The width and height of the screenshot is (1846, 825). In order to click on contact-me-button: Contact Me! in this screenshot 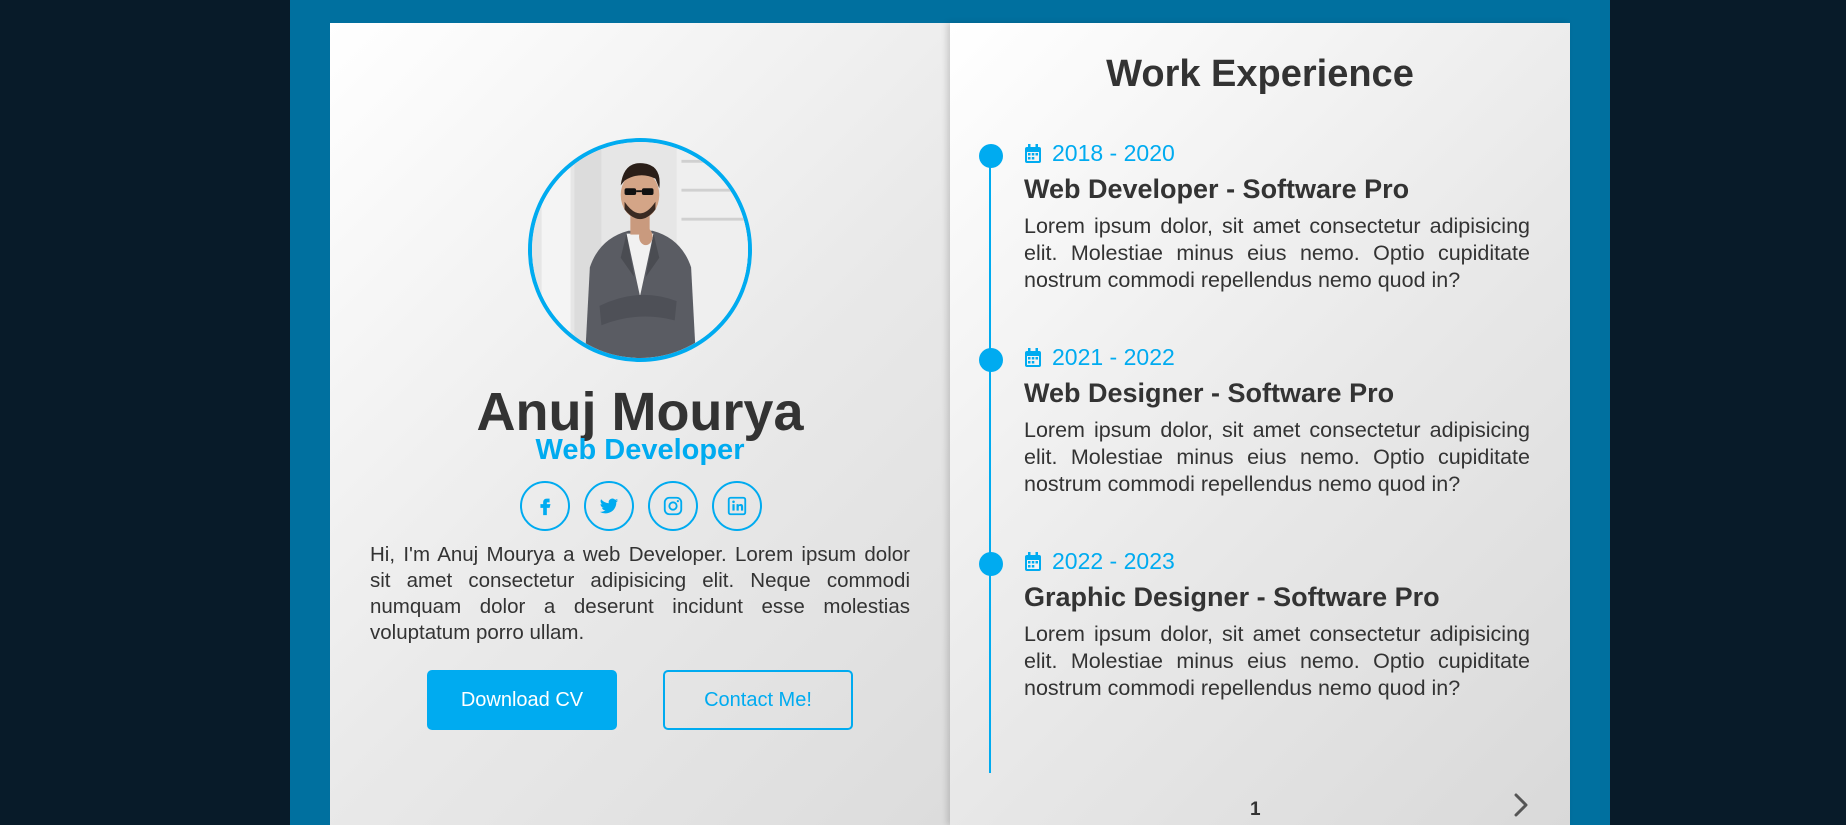, I will do `click(758, 700)`.